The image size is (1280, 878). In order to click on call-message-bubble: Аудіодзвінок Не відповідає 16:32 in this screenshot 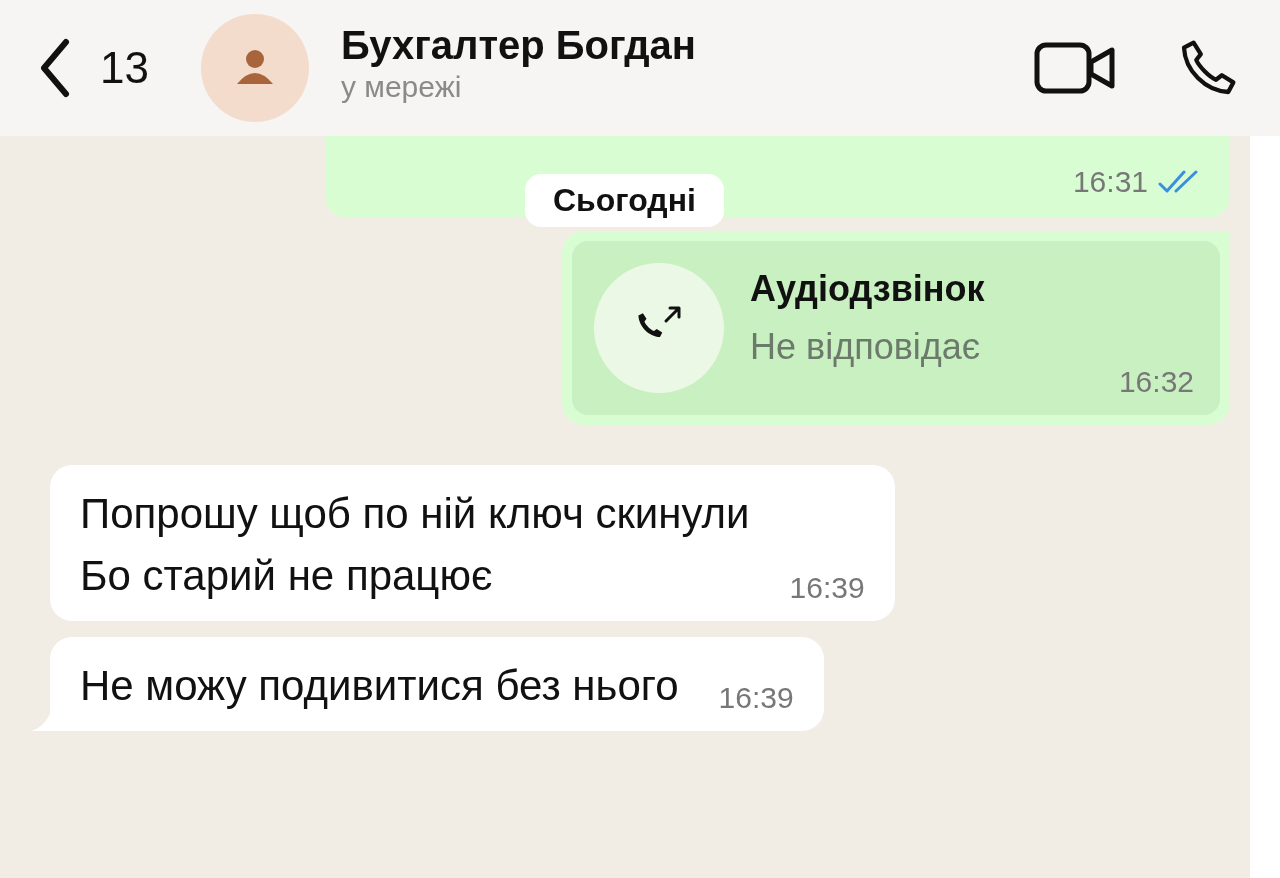, I will do `click(896, 328)`.